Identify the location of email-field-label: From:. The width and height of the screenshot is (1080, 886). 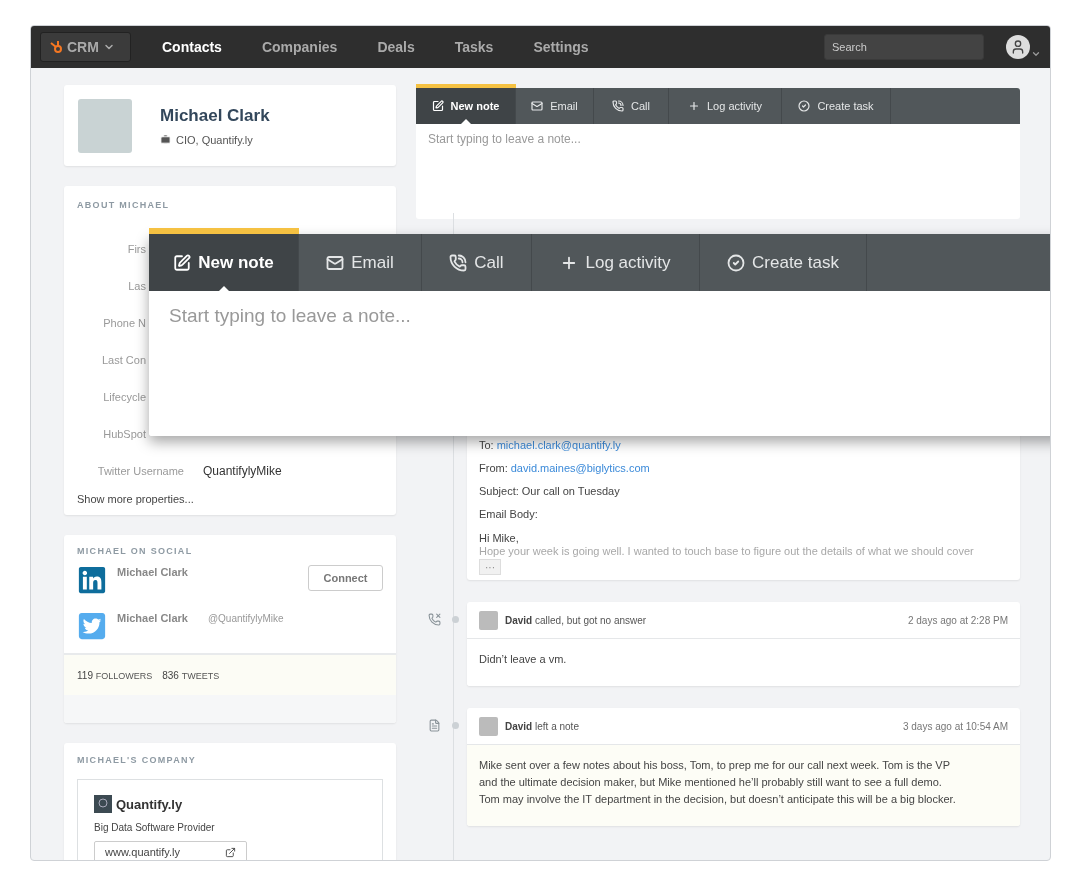
(493, 469).